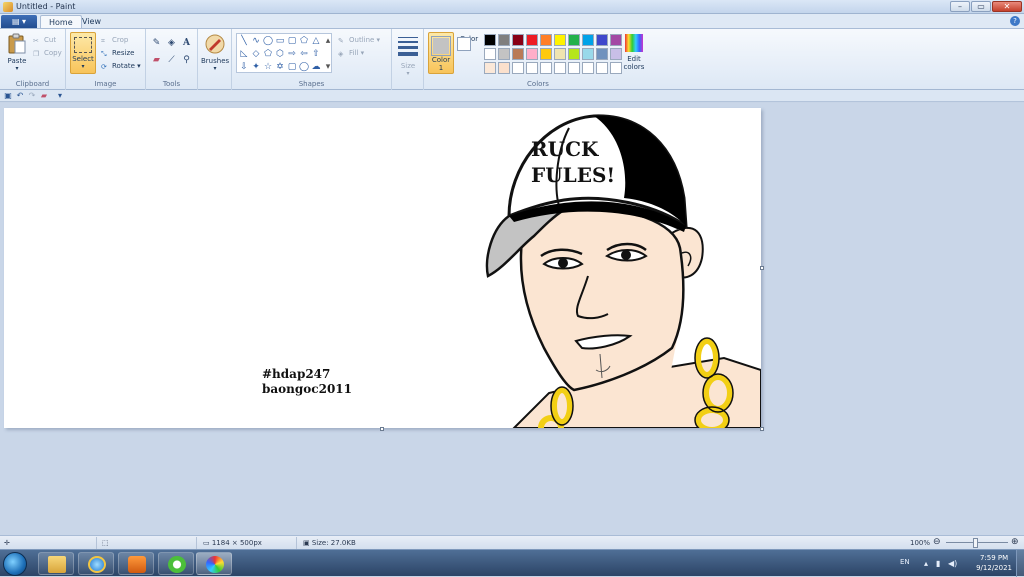 This screenshot has width=1024, height=577. Describe the element at coordinates (244, 67) in the screenshot. I see `down-arrow-shape-icon: ⇩` at that location.